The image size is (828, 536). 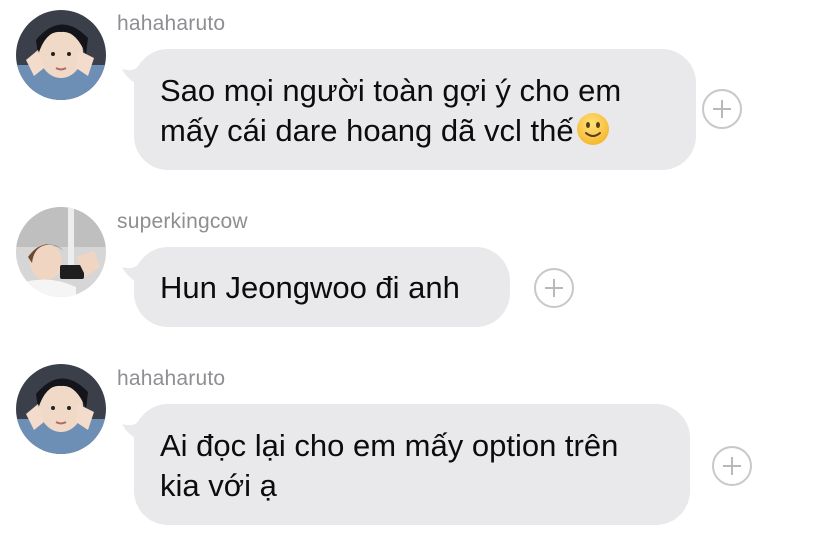 I want to click on message-text-line: Sao mọi người toàn gợi ý cho em, so click(x=391, y=90).